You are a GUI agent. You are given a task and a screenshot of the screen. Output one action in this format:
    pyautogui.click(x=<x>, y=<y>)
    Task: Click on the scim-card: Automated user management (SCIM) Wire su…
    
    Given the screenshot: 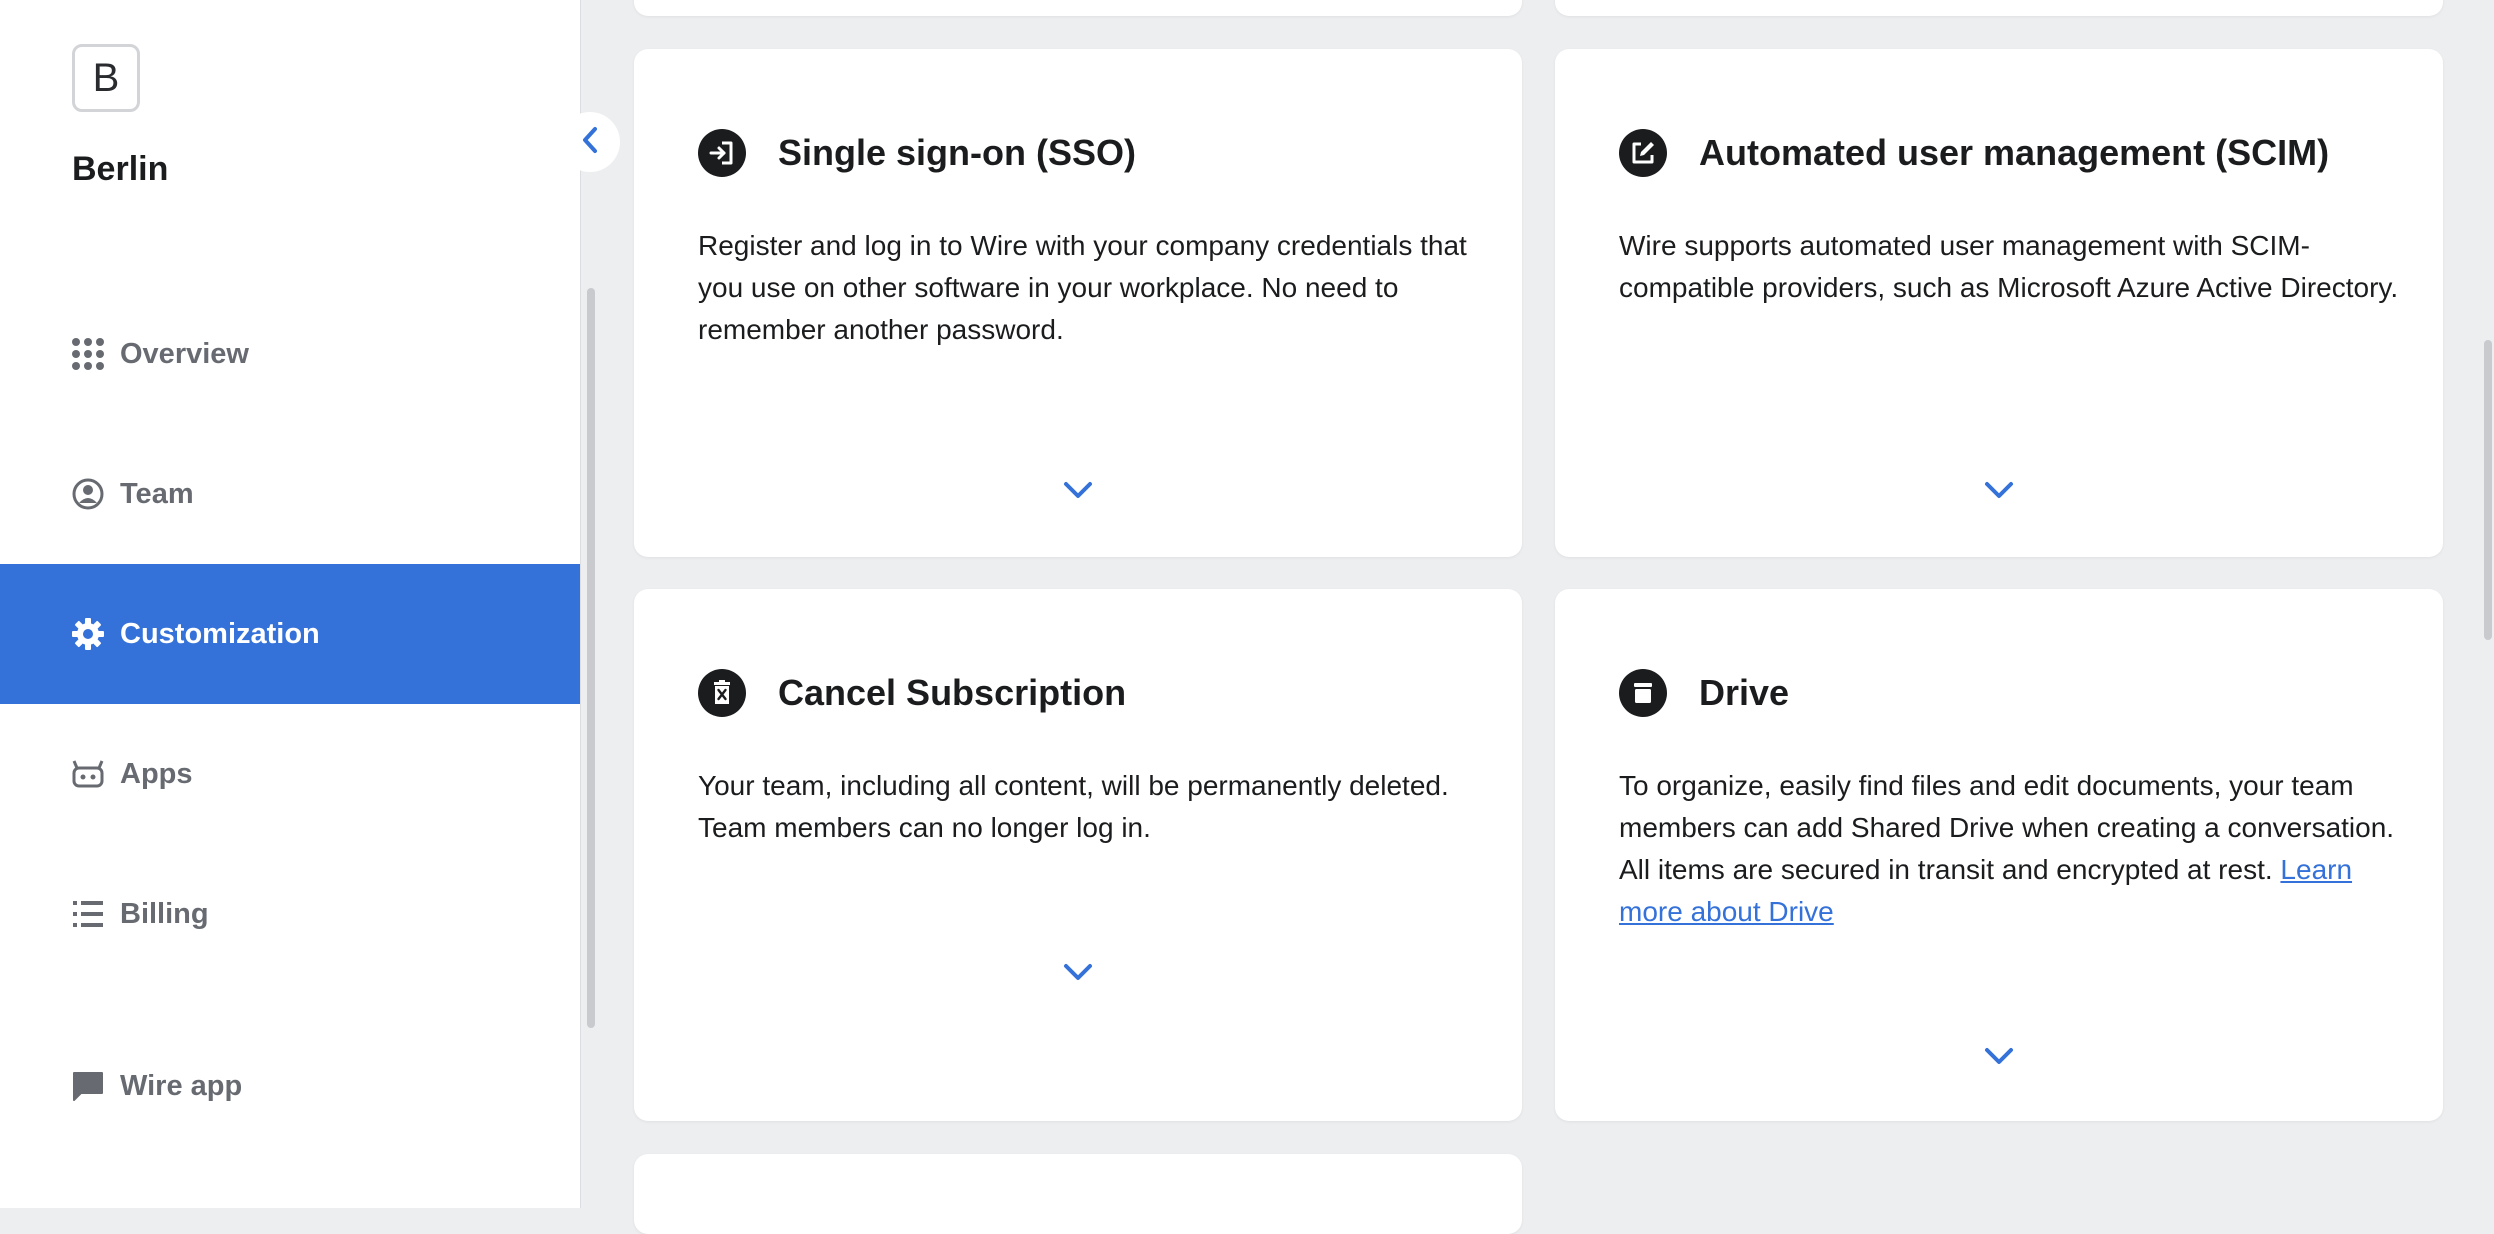 What is the action you would take?
    pyautogui.click(x=1999, y=303)
    